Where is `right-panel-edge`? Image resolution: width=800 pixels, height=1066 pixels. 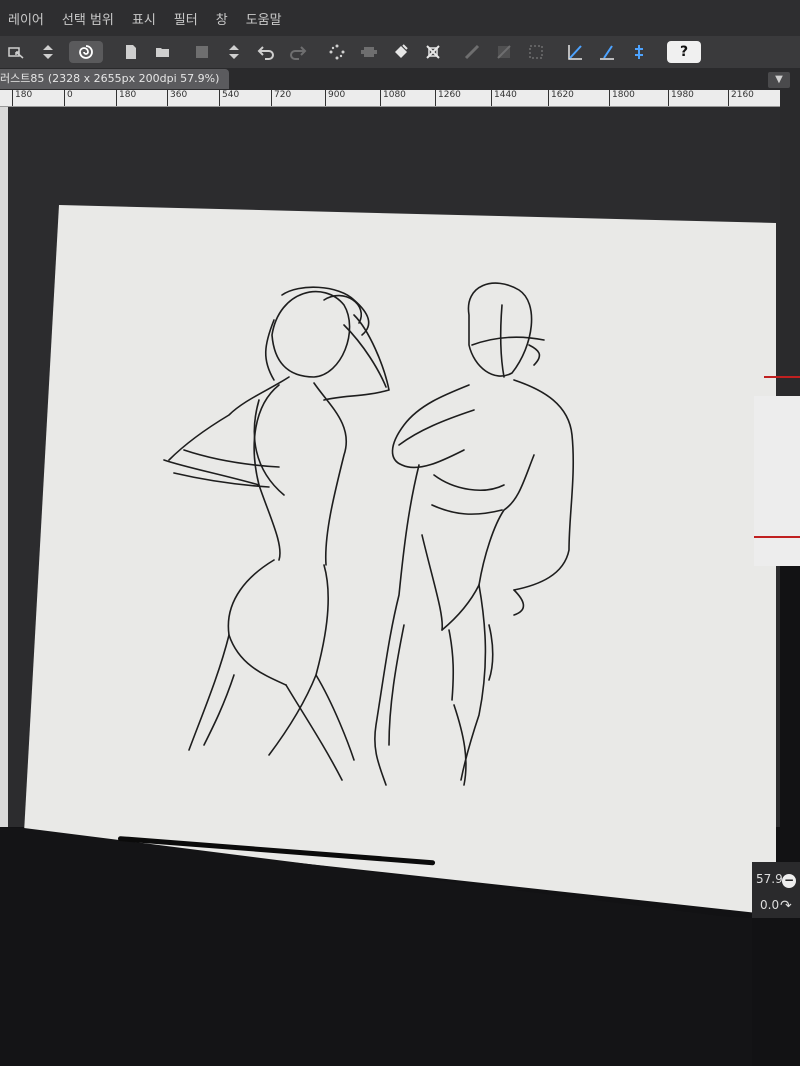
right-panel-edge is located at coordinates (790, 243).